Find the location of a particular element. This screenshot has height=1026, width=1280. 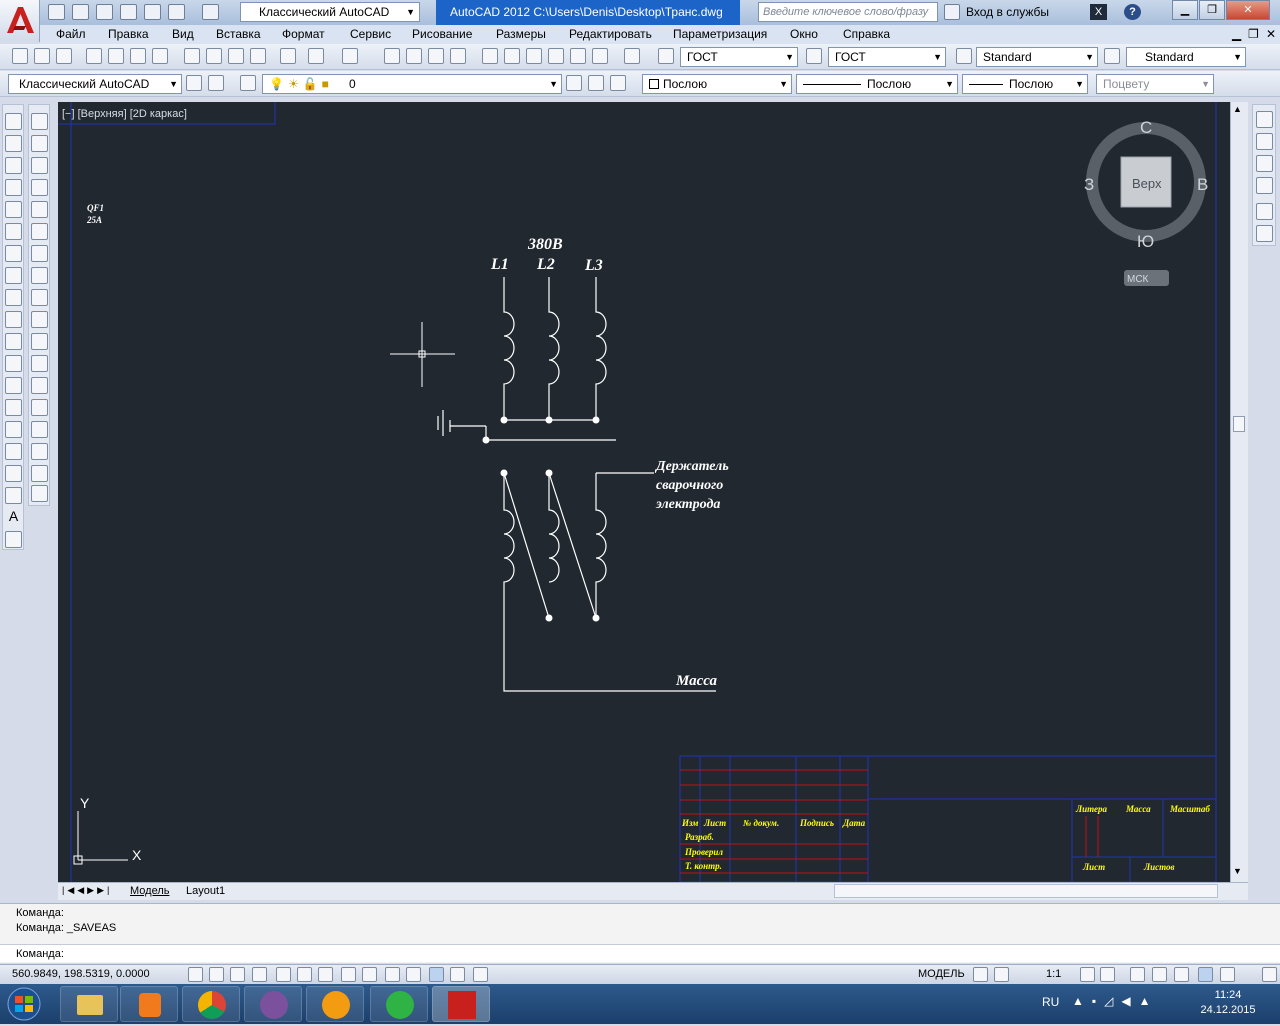

explode-icon is located at coordinates (39, 493).